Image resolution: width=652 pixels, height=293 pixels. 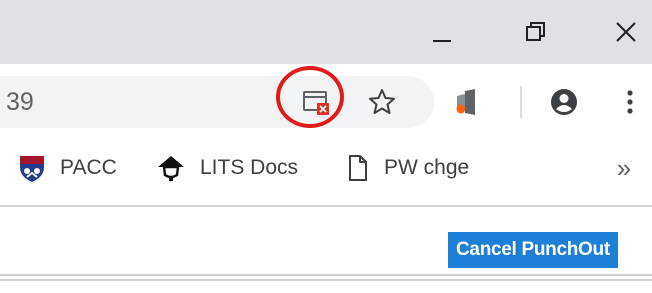 What do you see at coordinates (442, 32) in the screenshot?
I see `minimize-button` at bounding box center [442, 32].